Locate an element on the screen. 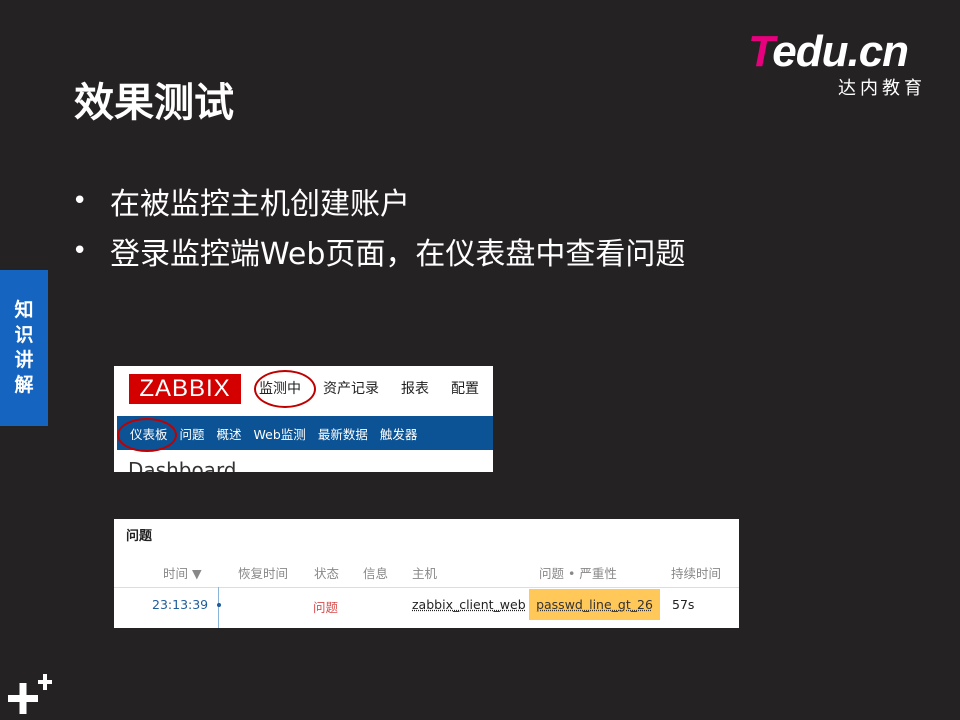  side-tab-char: 识 is located at coordinates (24, 335).